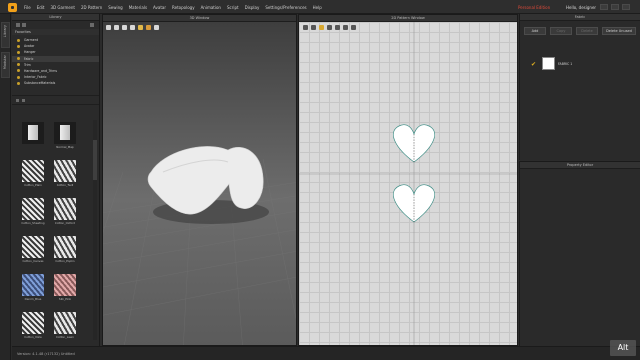  I want to click on app-logo-icon, so click(12, 7).